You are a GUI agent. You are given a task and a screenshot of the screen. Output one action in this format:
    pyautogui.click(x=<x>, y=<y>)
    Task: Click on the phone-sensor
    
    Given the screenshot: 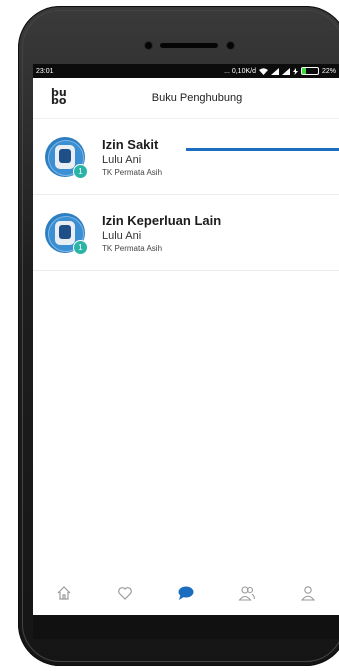 What is the action you would take?
    pyautogui.click(x=230, y=45)
    